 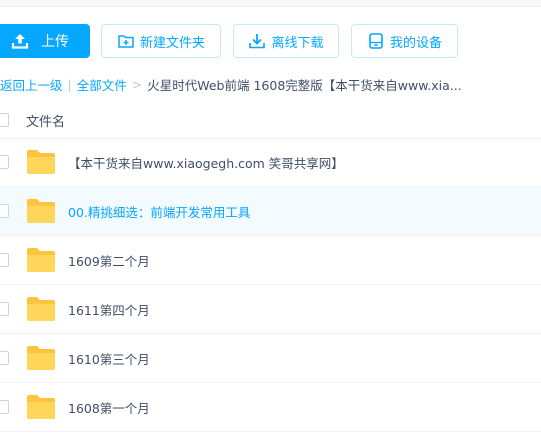 What do you see at coordinates (109, 407) in the screenshot?
I see `file-name: 1608第一个月` at bounding box center [109, 407].